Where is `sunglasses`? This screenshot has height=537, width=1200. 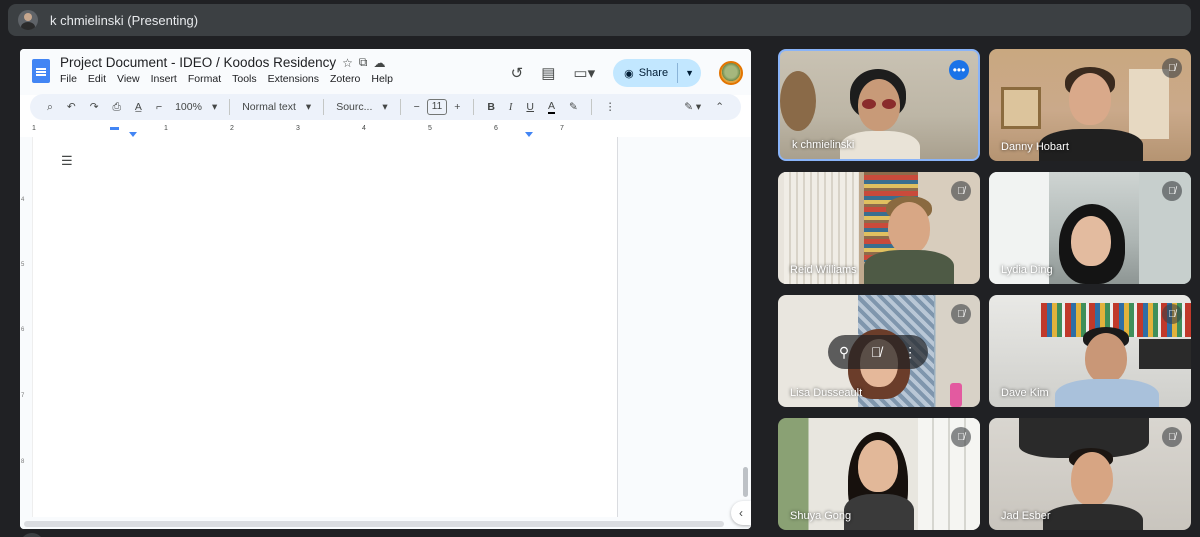
sunglasses is located at coordinates (869, 104).